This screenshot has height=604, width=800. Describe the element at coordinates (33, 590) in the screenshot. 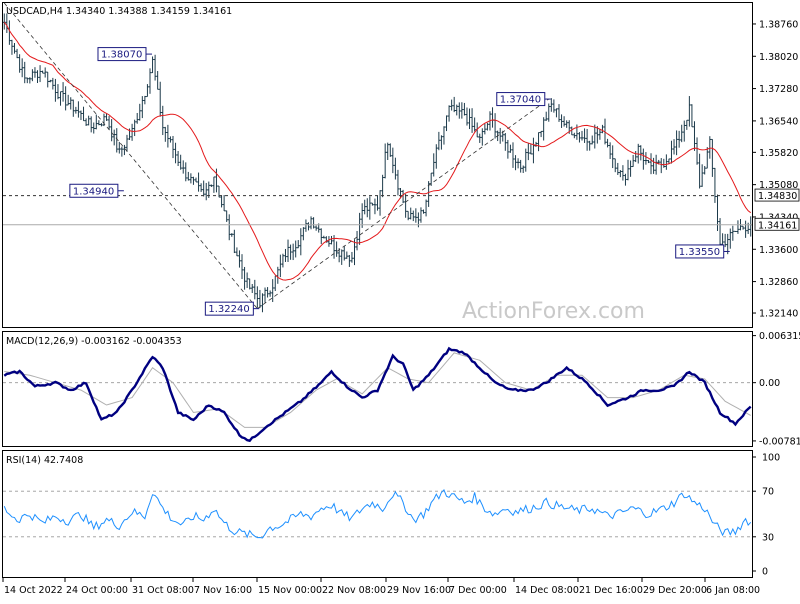

I see `x-tick-label: 14 Oct 2022` at that location.